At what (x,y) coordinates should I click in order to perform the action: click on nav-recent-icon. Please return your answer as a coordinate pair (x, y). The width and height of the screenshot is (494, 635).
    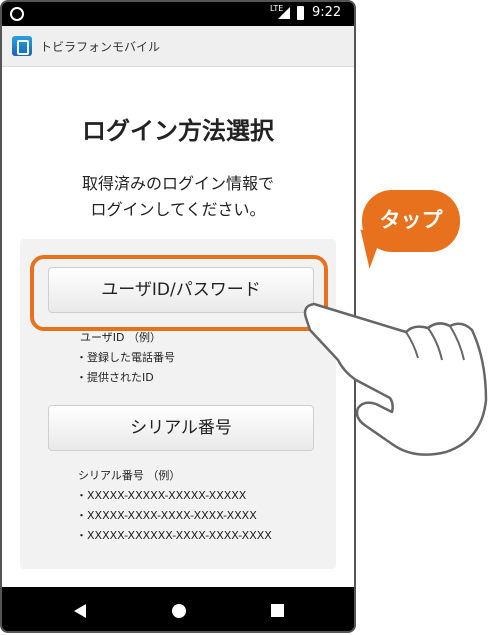
    Looking at the image, I should click on (277, 610).